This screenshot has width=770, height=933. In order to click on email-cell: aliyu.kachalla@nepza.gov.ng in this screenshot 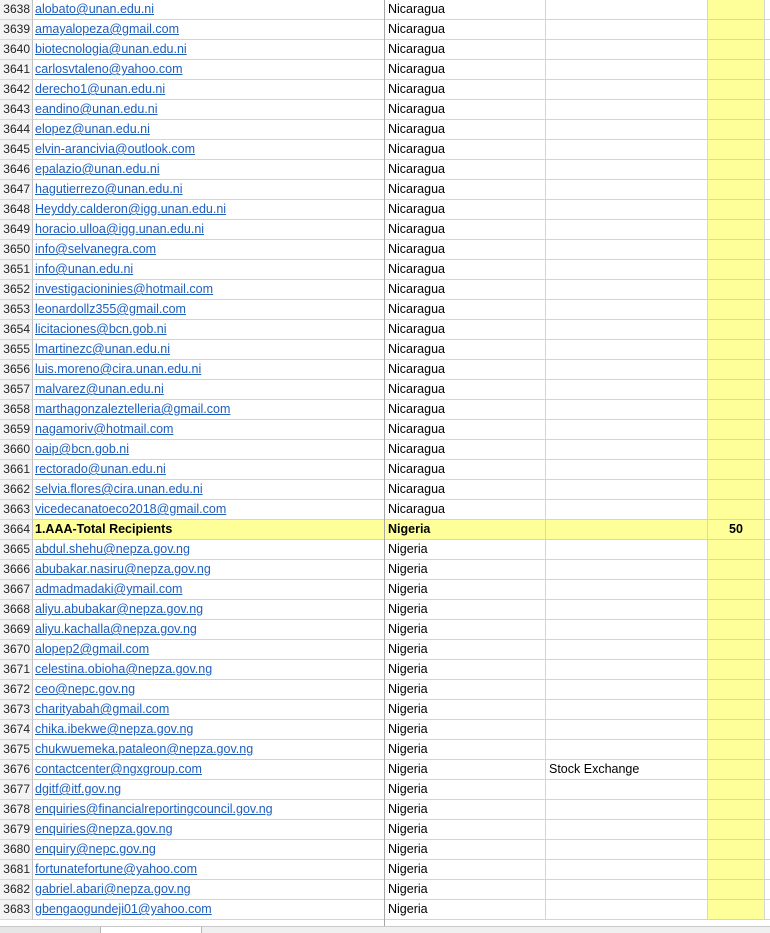, I will do `click(209, 630)`.